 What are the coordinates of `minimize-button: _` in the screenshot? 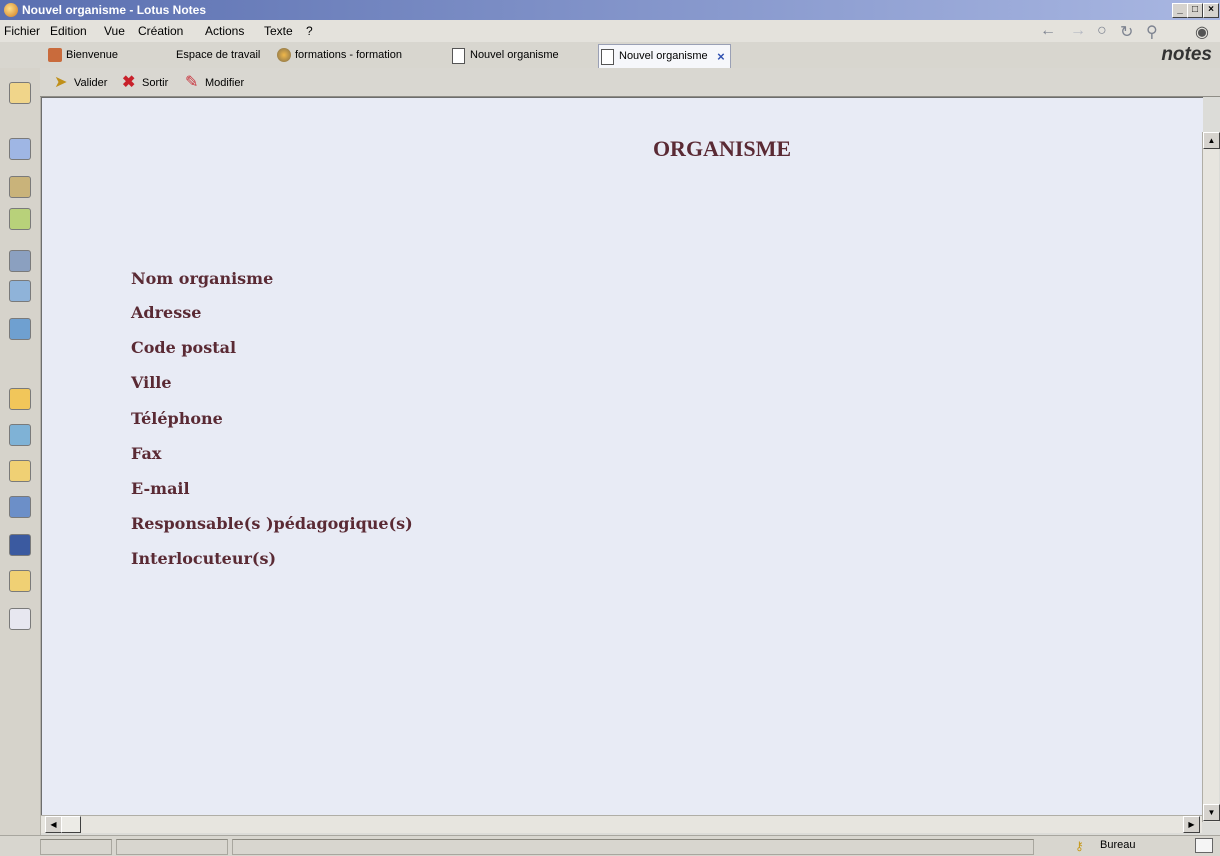 It's located at (1180, 10).